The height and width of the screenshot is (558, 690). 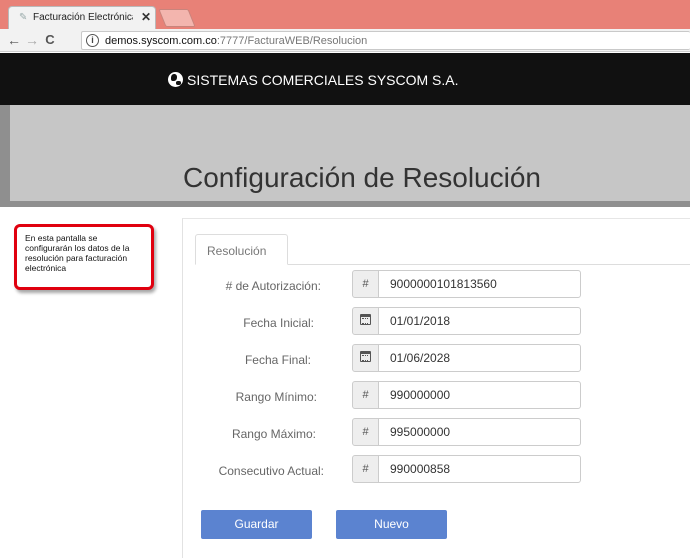 What do you see at coordinates (273, 434) in the screenshot?
I see `rango-maximo-label: Rango Máximo:` at bounding box center [273, 434].